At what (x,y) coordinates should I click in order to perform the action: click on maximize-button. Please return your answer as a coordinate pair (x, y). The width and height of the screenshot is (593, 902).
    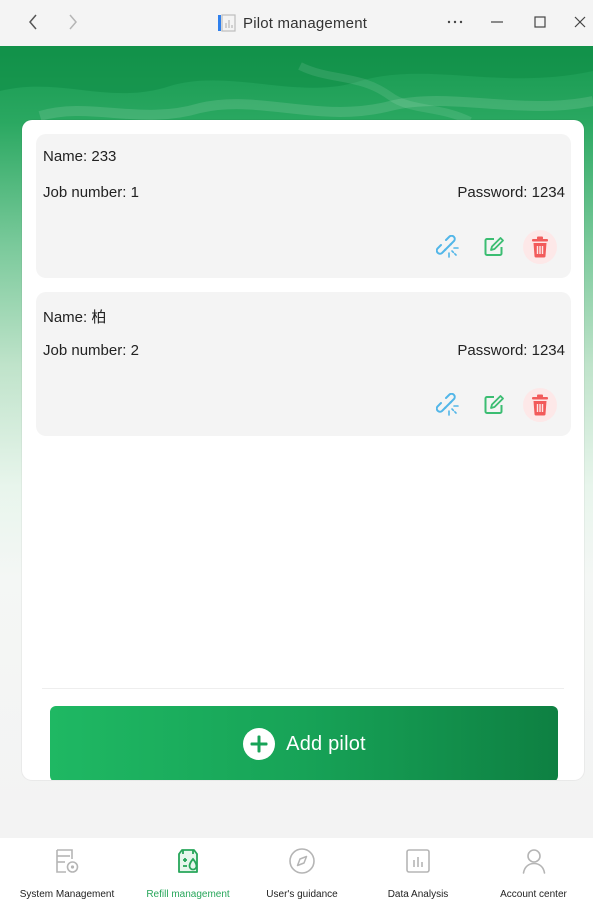
    Looking at the image, I should click on (540, 22).